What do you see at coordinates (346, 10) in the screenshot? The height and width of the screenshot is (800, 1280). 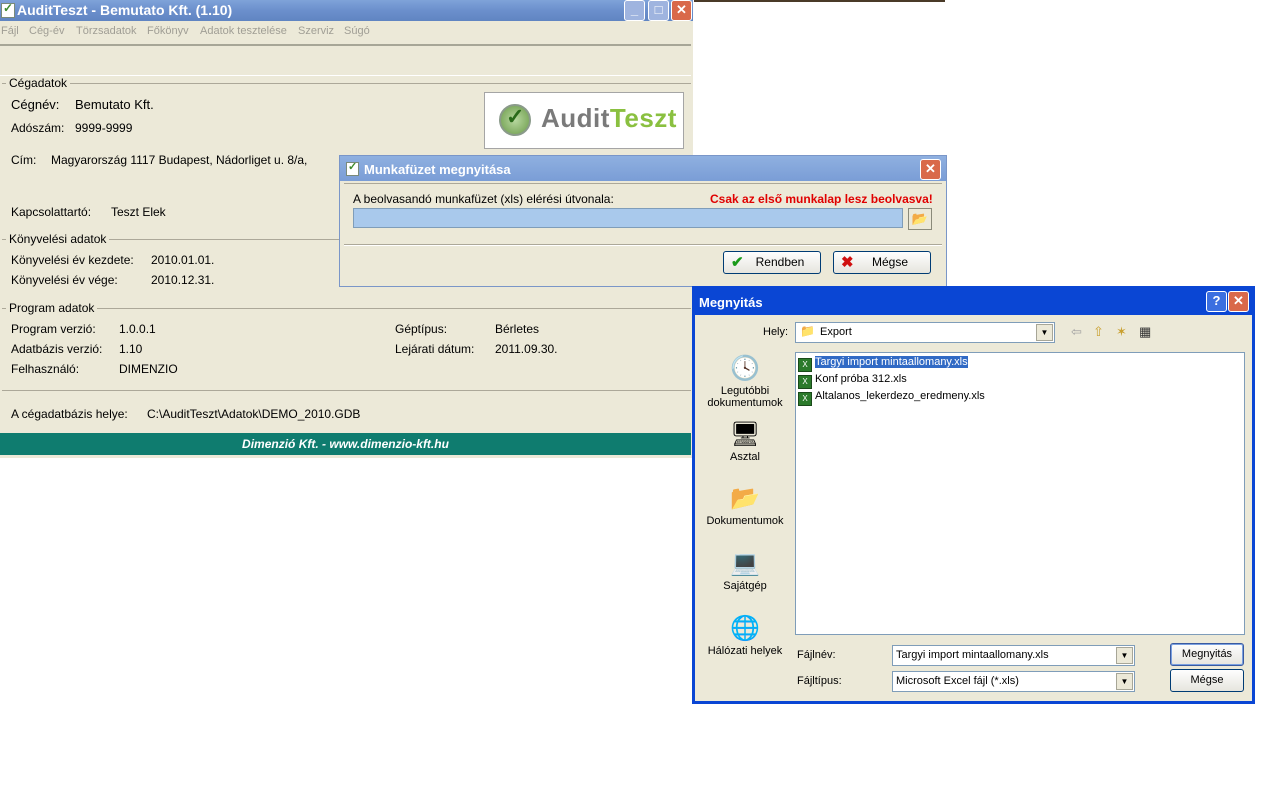 I see `main-title-bar: AuditTeszt - Bemutato Kft. (1.10) _ □ ✕` at bounding box center [346, 10].